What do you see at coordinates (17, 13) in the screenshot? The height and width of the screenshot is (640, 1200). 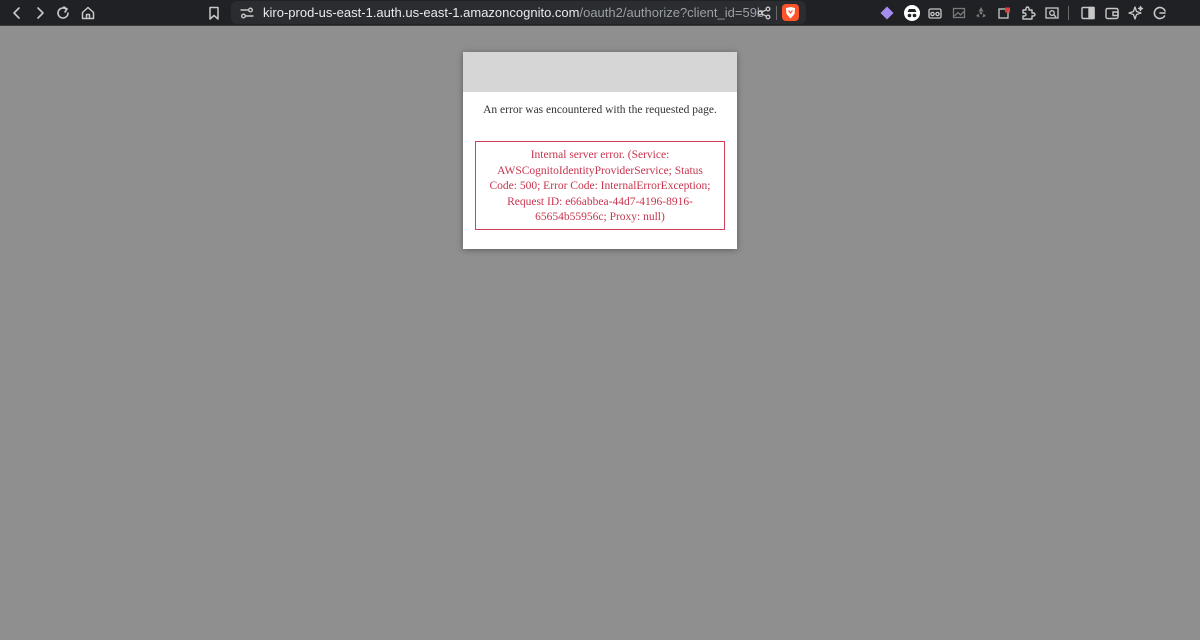 I see `back-icon` at bounding box center [17, 13].